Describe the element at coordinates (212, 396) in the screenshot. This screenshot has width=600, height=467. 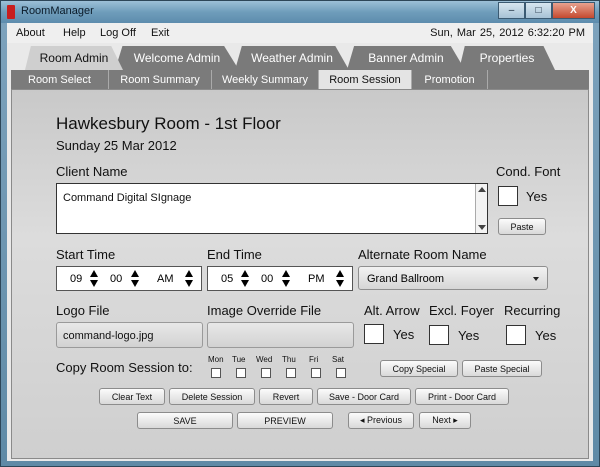
I see `delete-session-button: Delete Session` at that location.